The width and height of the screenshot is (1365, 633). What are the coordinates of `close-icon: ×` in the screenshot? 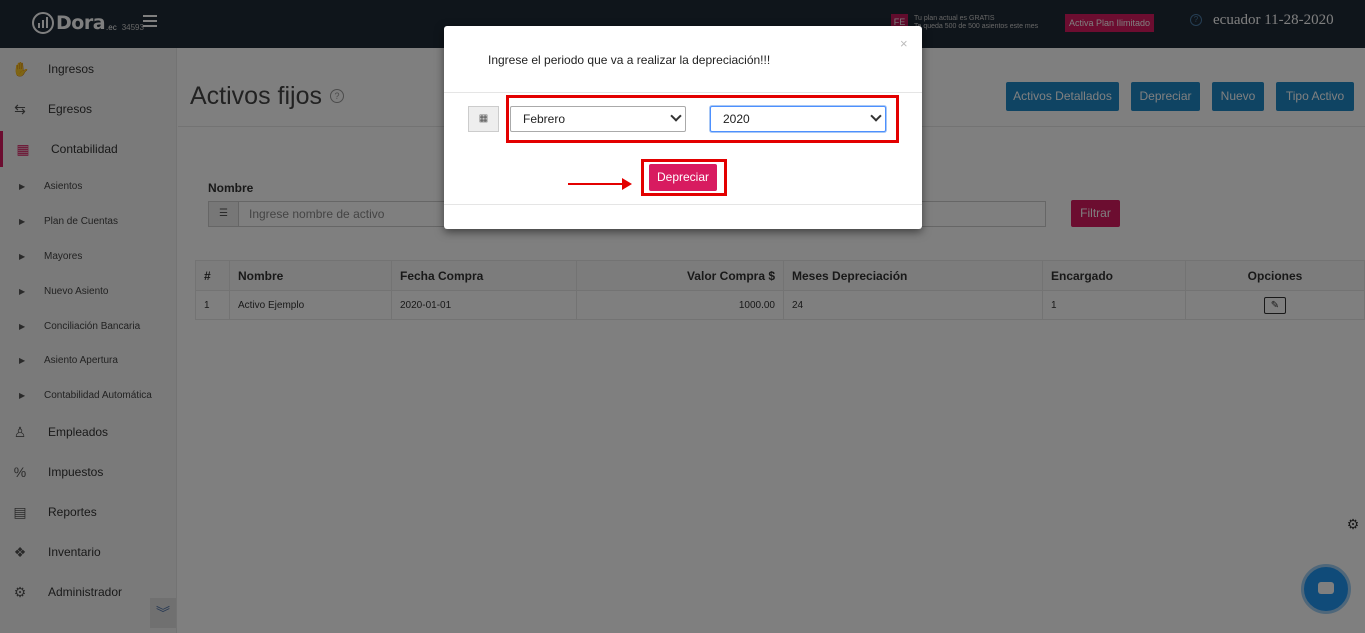 It's located at (904, 43).